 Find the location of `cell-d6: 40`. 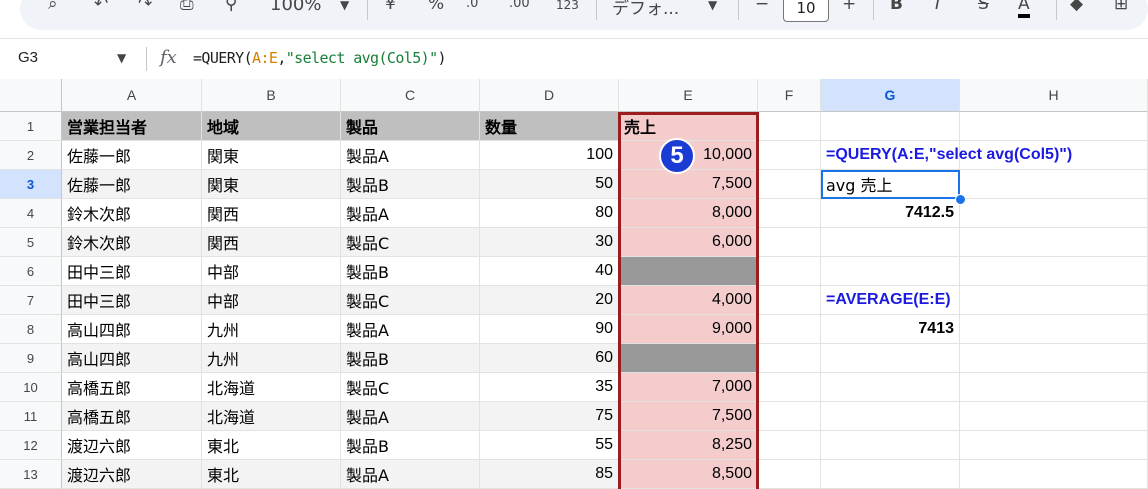

cell-d6: 40 is located at coordinates (549, 271).